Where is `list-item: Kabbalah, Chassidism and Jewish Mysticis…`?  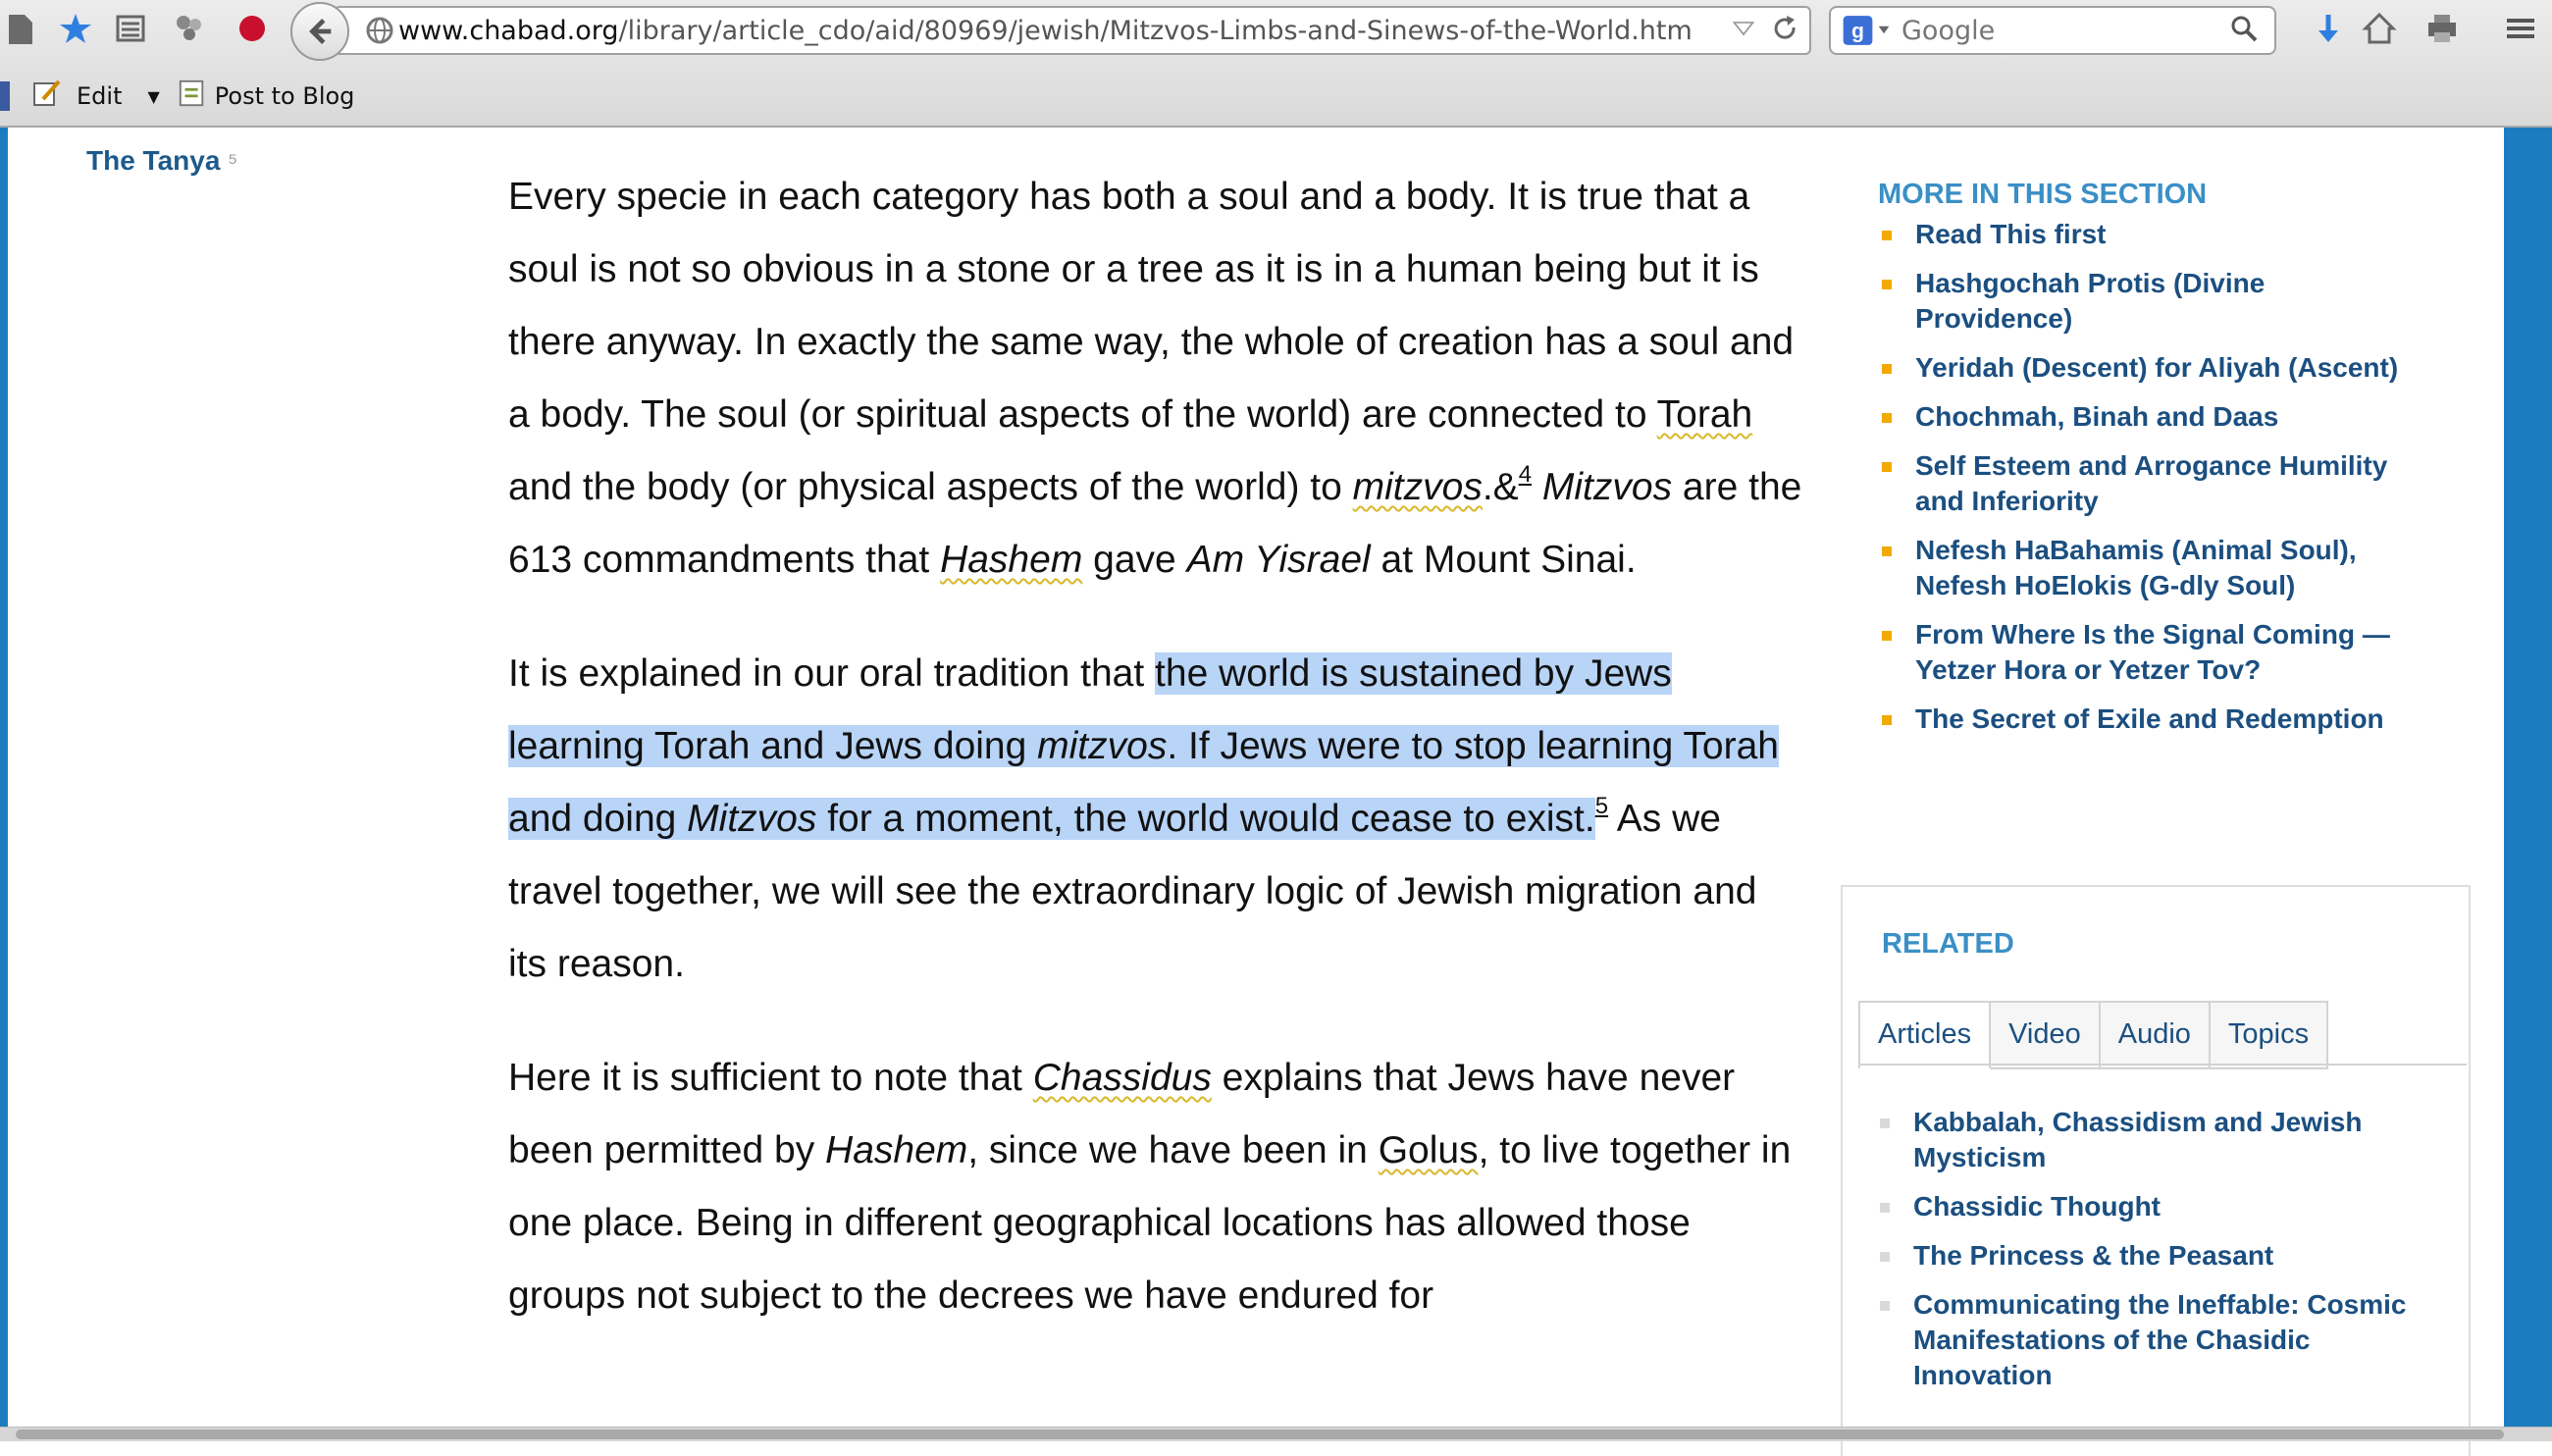 list-item: Kabbalah, Chassidism and Jewish Mysticis… is located at coordinates (2161, 1140).